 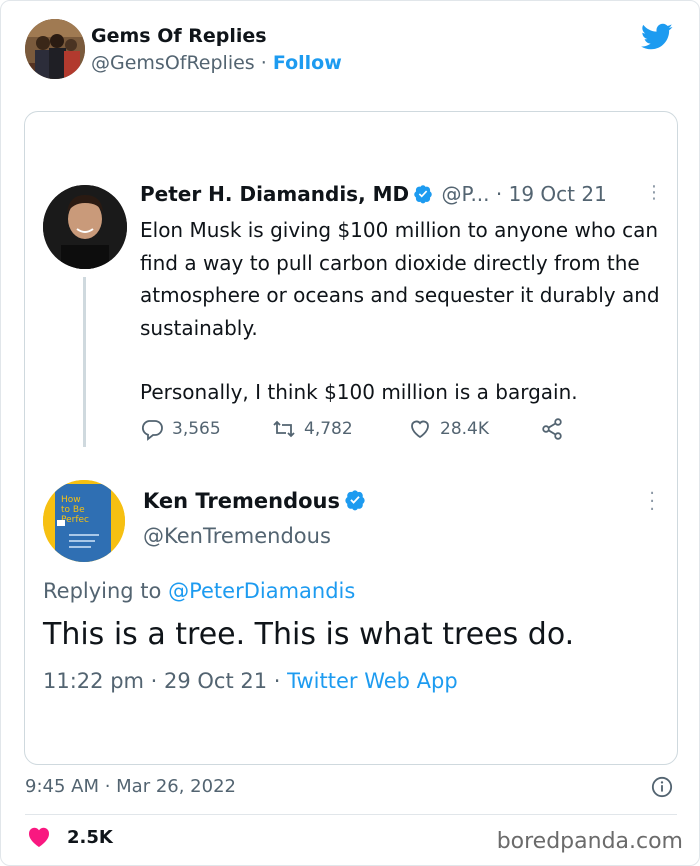 I want to click on share-action, so click(x=552, y=429).